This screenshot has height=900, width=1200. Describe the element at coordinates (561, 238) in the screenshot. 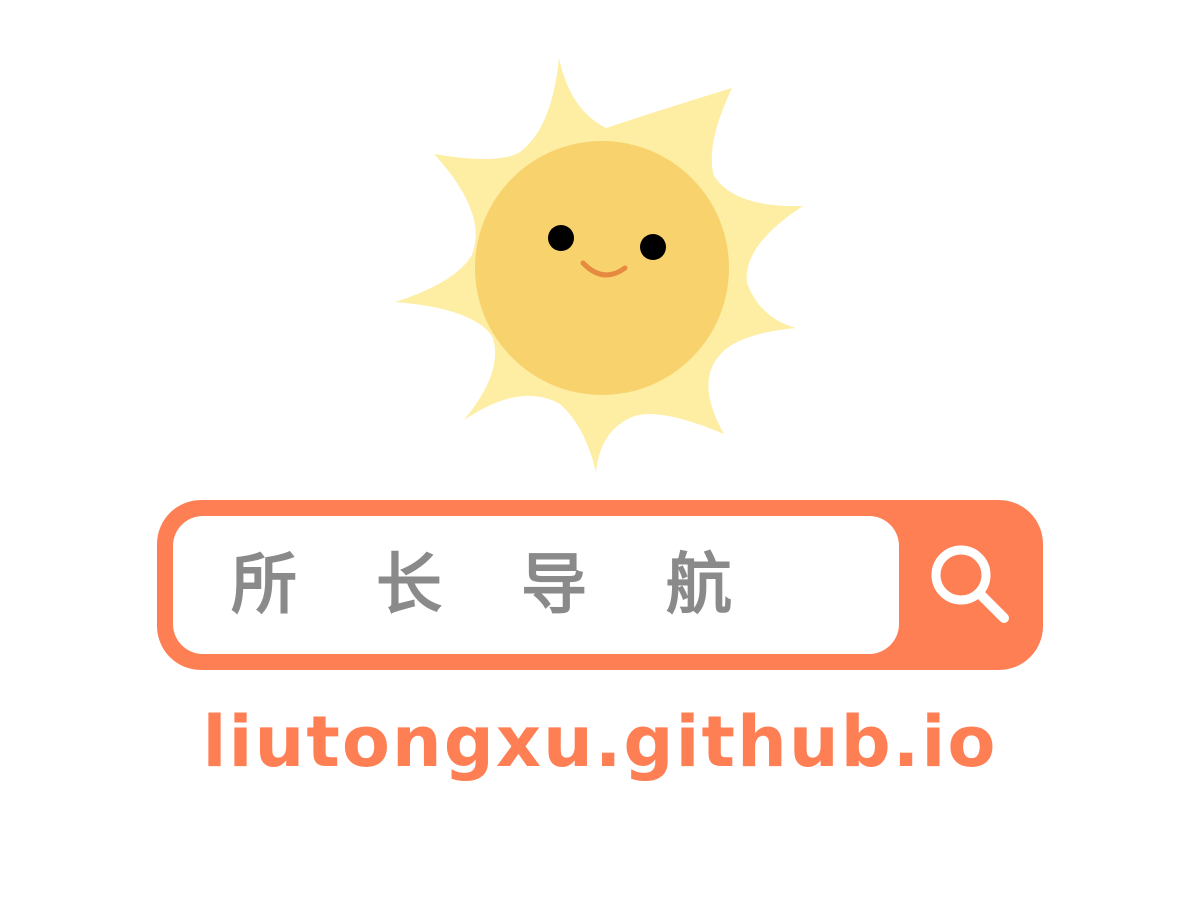

I see `left-eye` at that location.